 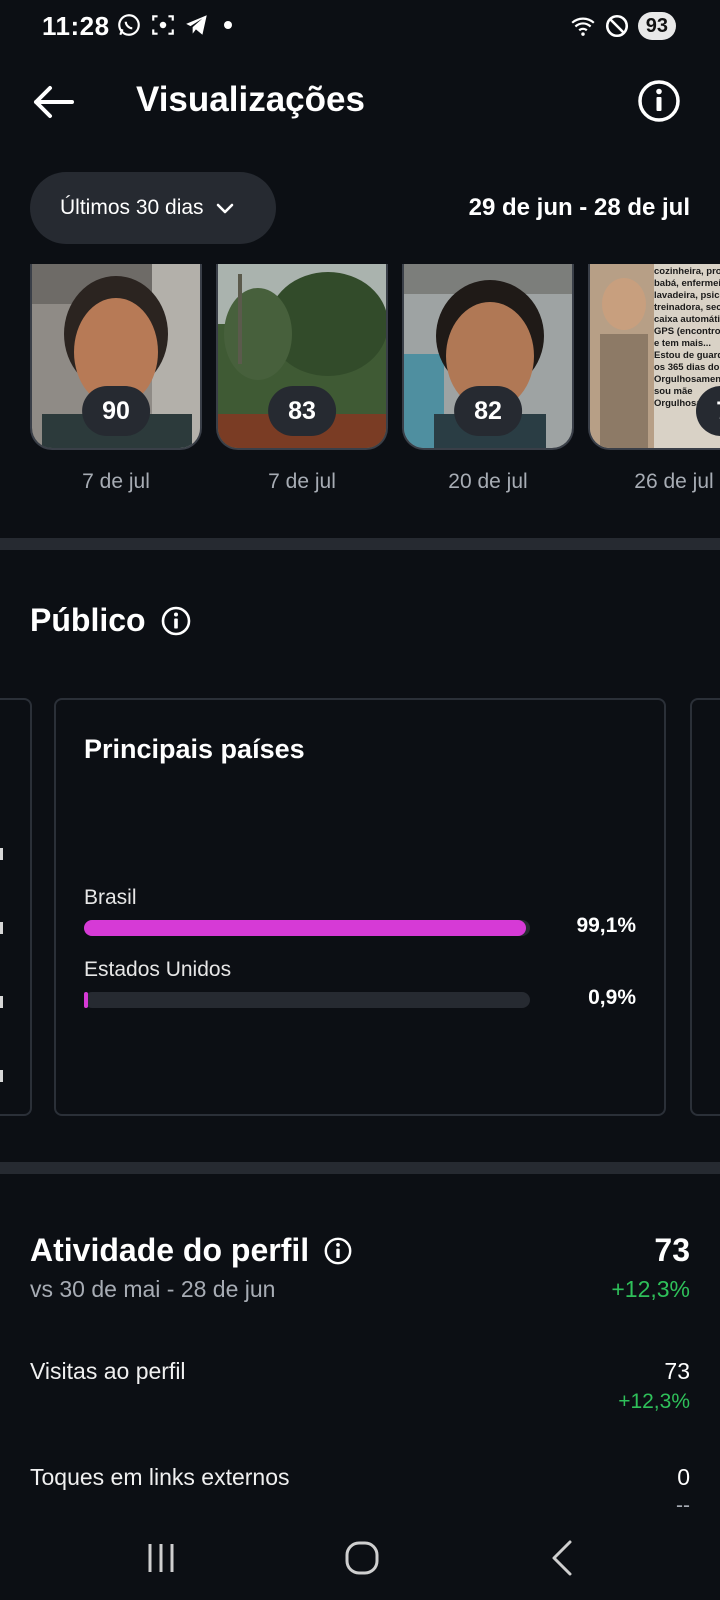 I want to click on activity-title: Atividade do perfil, so click(x=170, y=1250).